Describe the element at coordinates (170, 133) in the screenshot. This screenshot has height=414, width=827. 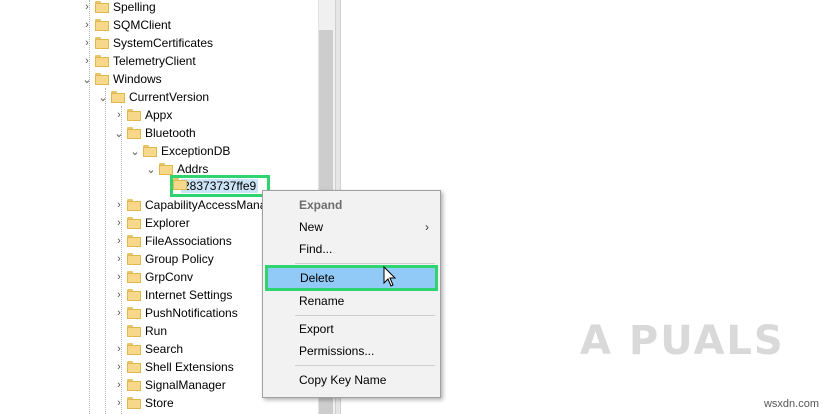
I see `tree-node-label: Bluetooth` at that location.